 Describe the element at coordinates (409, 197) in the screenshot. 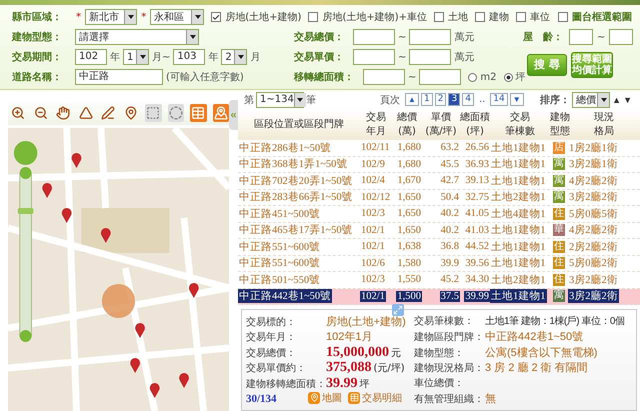

I see `table-cell: 1,650` at that location.